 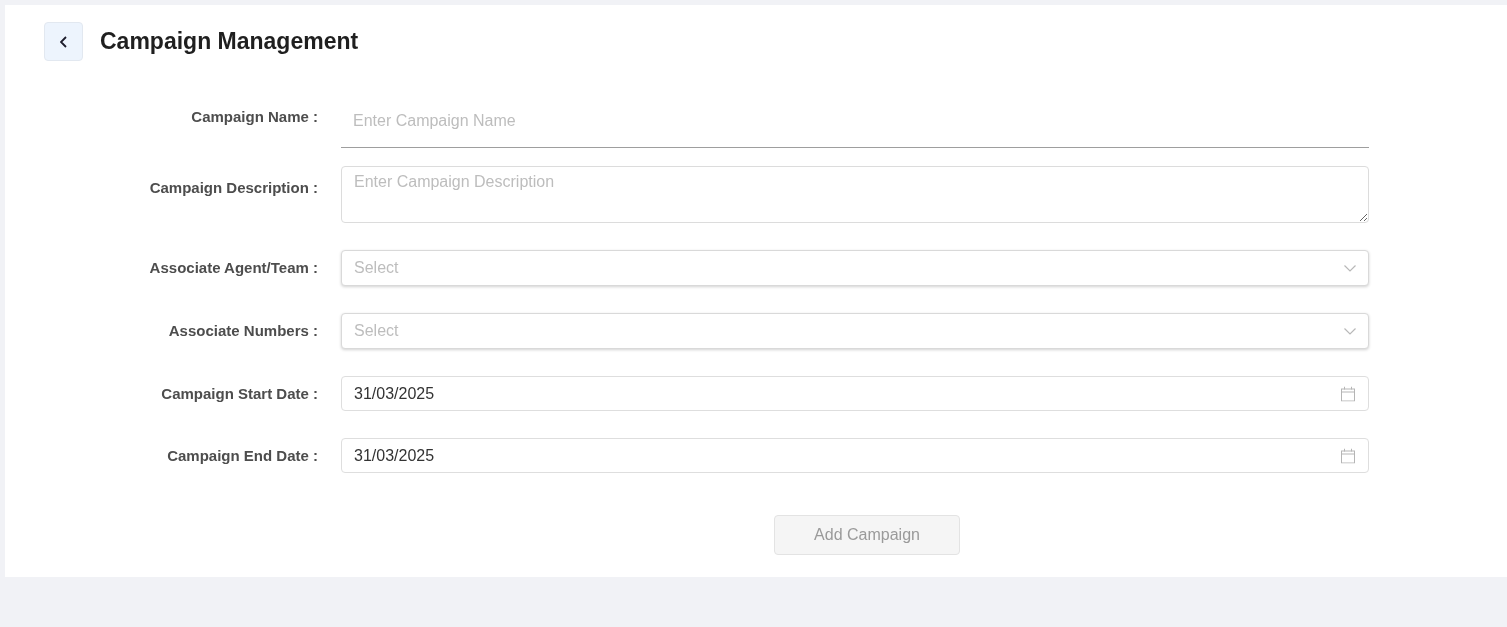 What do you see at coordinates (229, 42) in the screenshot?
I see `page-title: Campaign Management` at bounding box center [229, 42].